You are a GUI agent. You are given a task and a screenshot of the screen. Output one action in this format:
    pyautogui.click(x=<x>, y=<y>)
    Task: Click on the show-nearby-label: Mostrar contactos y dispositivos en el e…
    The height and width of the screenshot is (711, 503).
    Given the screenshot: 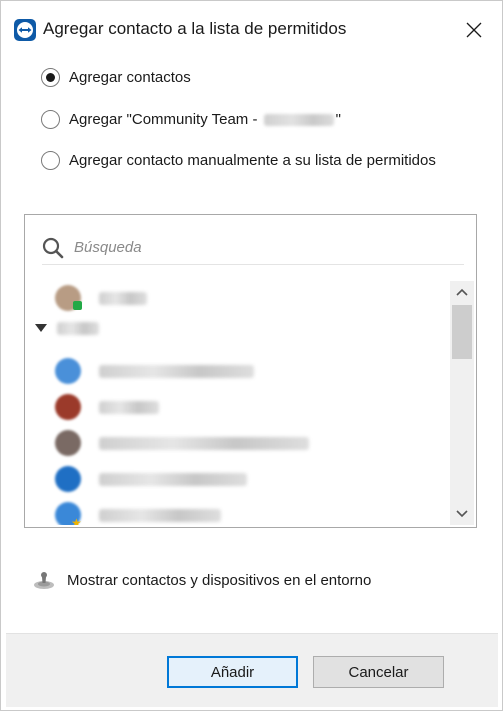 What is the action you would take?
    pyautogui.click(x=219, y=580)
    